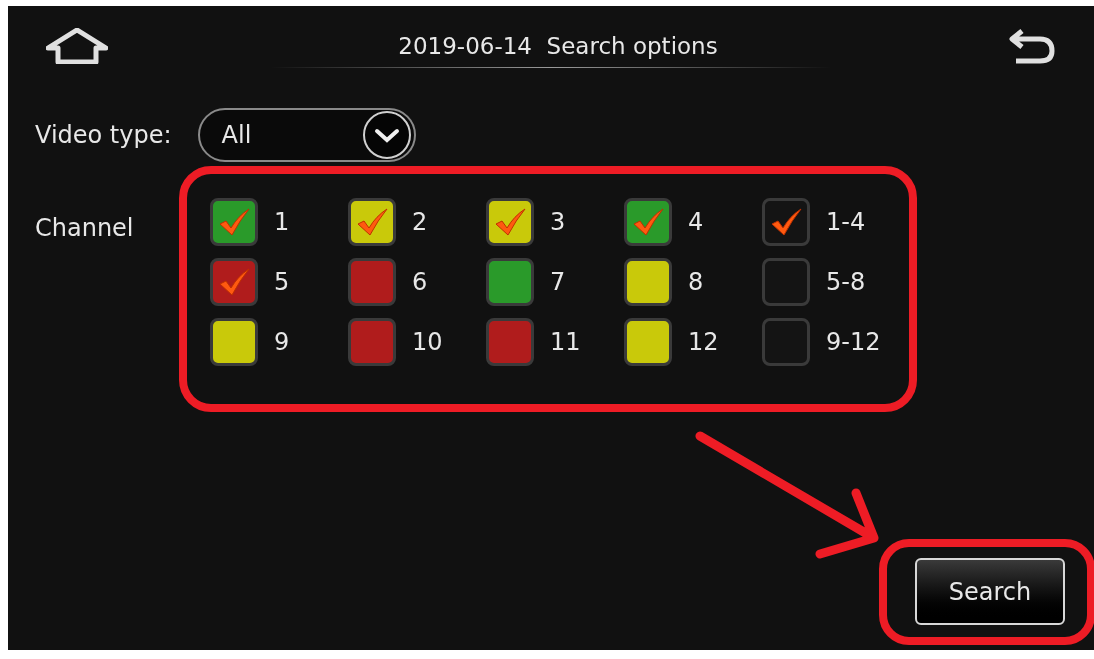 The width and height of the screenshot is (1094, 659). What do you see at coordinates (565, 342) in the screenshot?
I see `channel-label: 11` at bounding box center [565, 342].